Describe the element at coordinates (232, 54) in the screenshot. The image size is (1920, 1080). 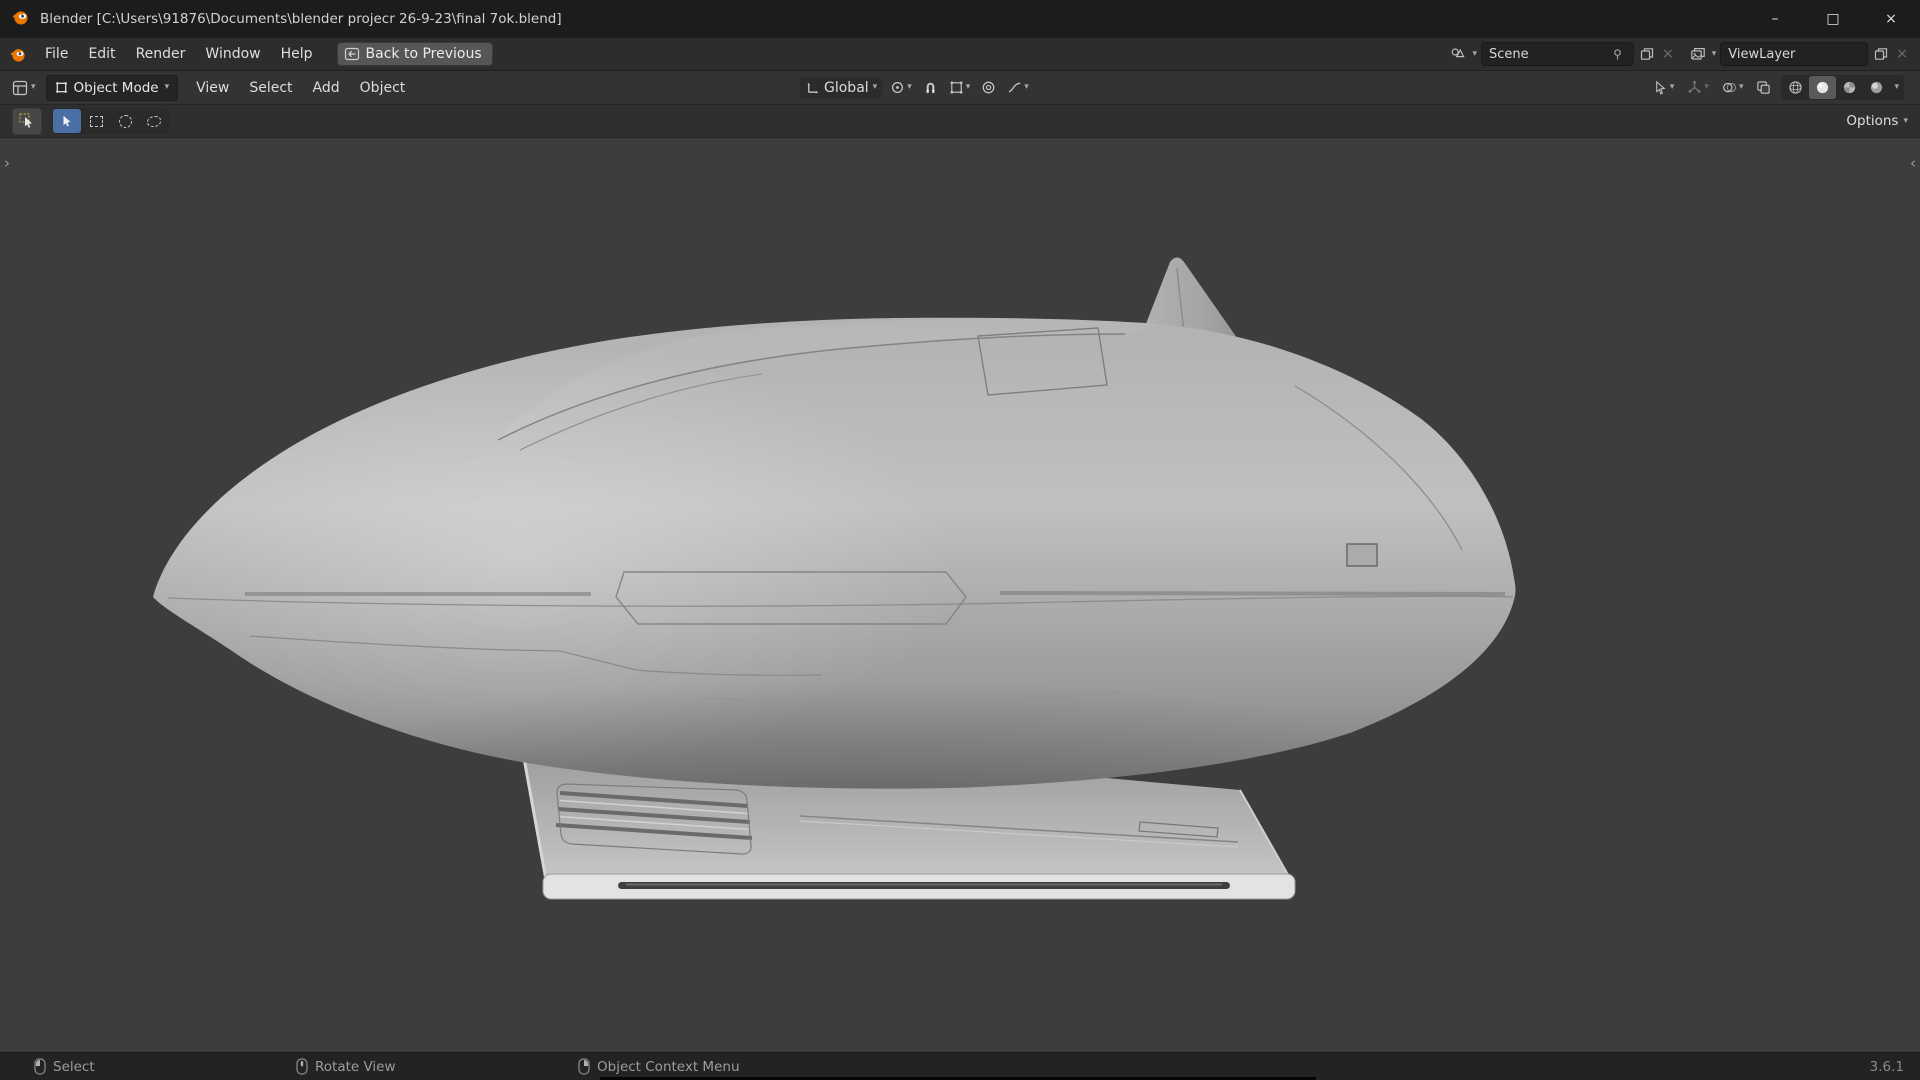
I see `menu-window: Window` at that location.